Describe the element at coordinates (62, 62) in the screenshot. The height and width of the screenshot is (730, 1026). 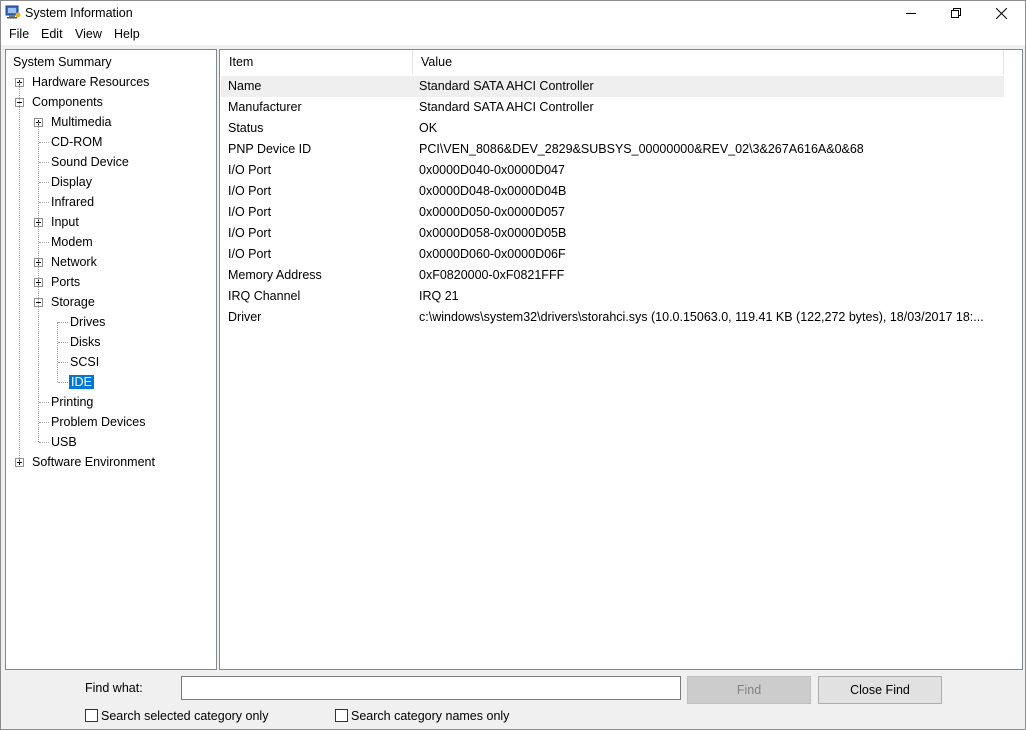
I see `tree-item-system-summary: System Summary` at that location.